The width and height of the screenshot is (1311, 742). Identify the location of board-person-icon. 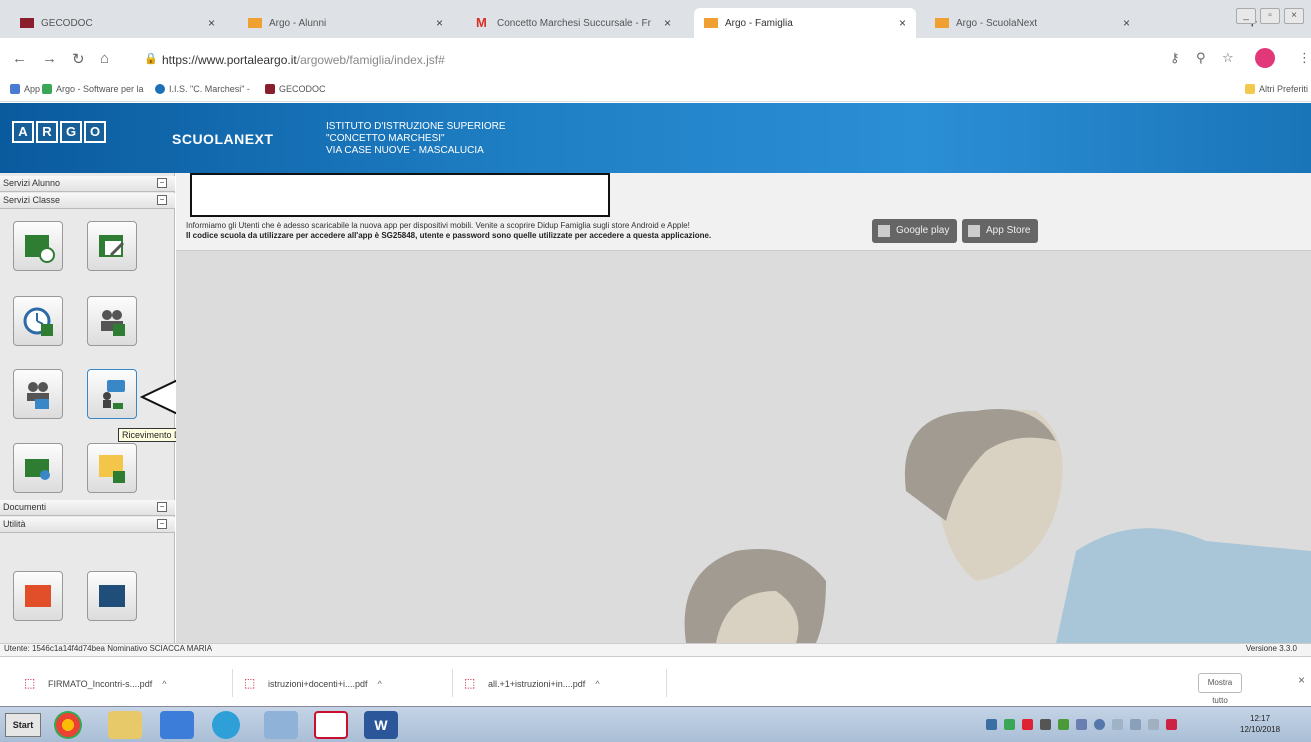
(37, 469).